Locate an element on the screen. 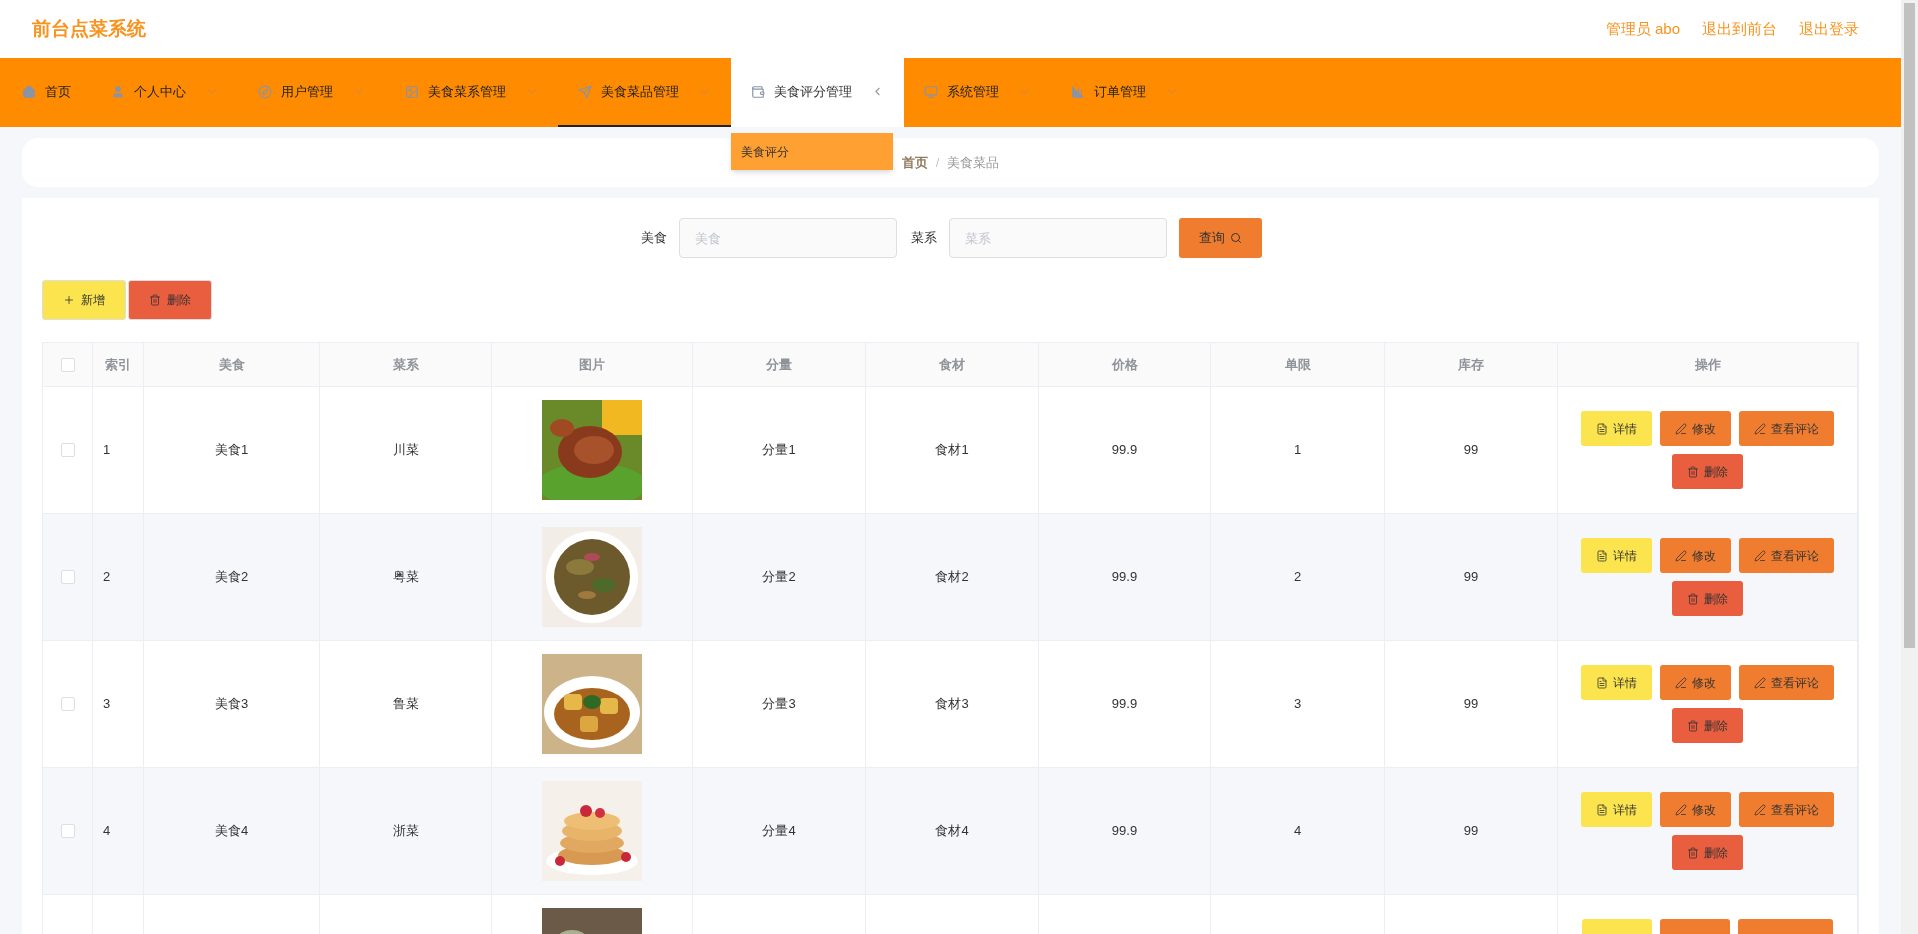 The width and height of the screenshot is (1918, 934). table-cell-text: 美食3 is located at coordinates (231, 704).